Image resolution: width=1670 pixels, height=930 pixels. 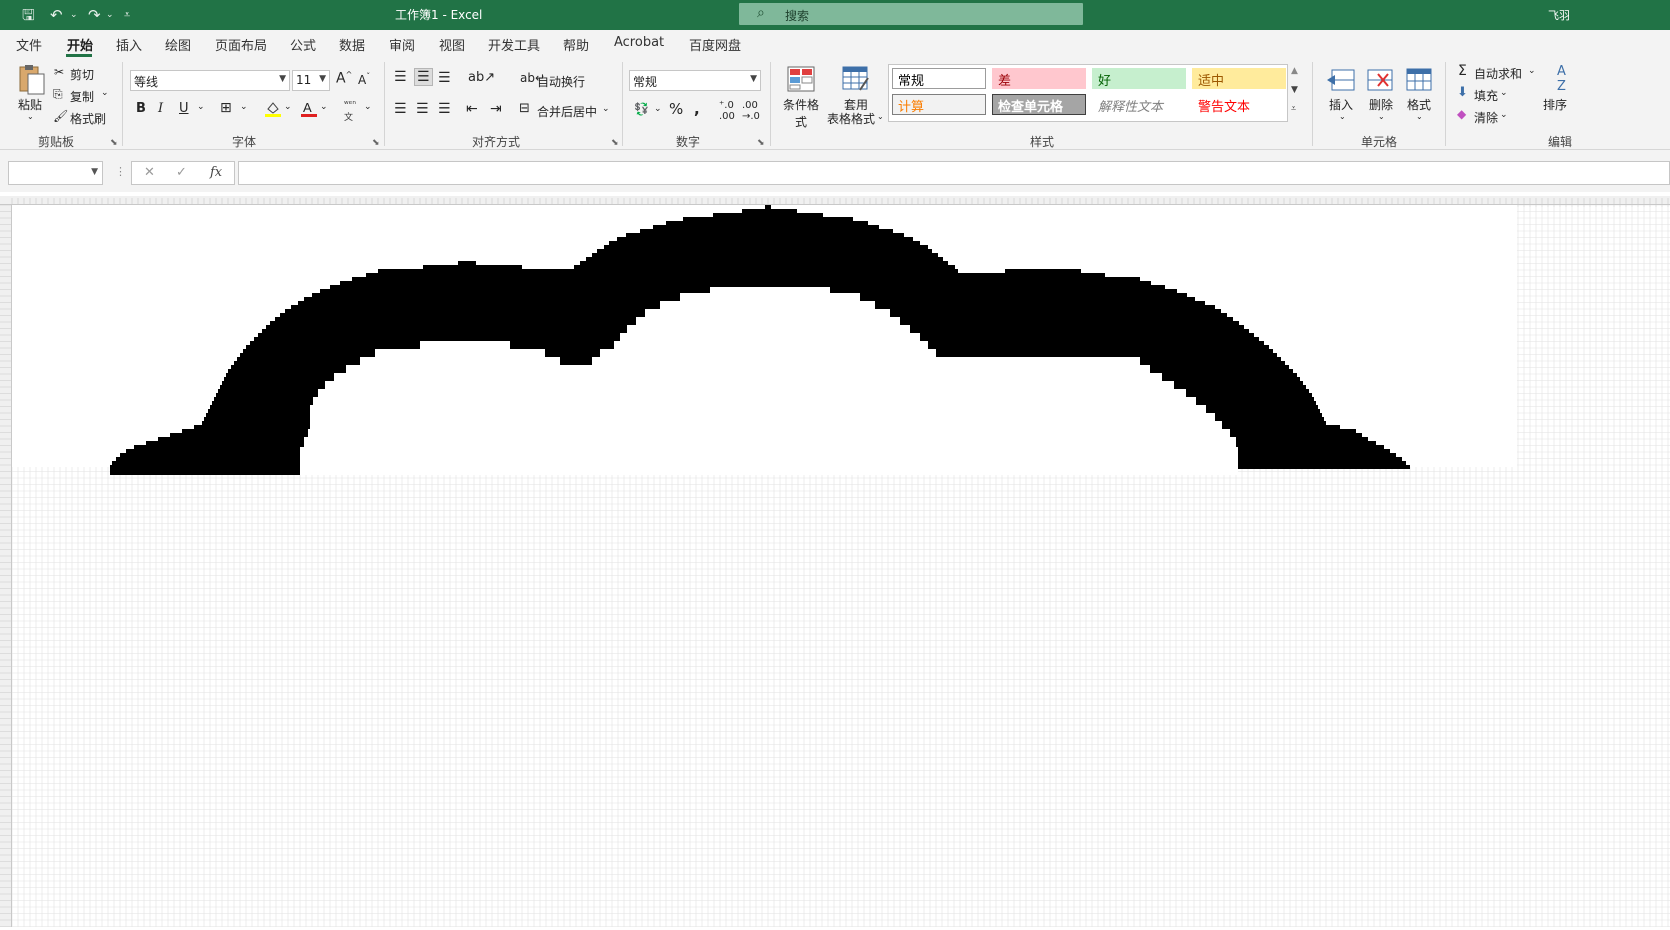 What do you see at coordinates (1419, 116) in the screenshot?
I see `format-dropdown-icon: ⌄` at bounding box center [1419, 116].